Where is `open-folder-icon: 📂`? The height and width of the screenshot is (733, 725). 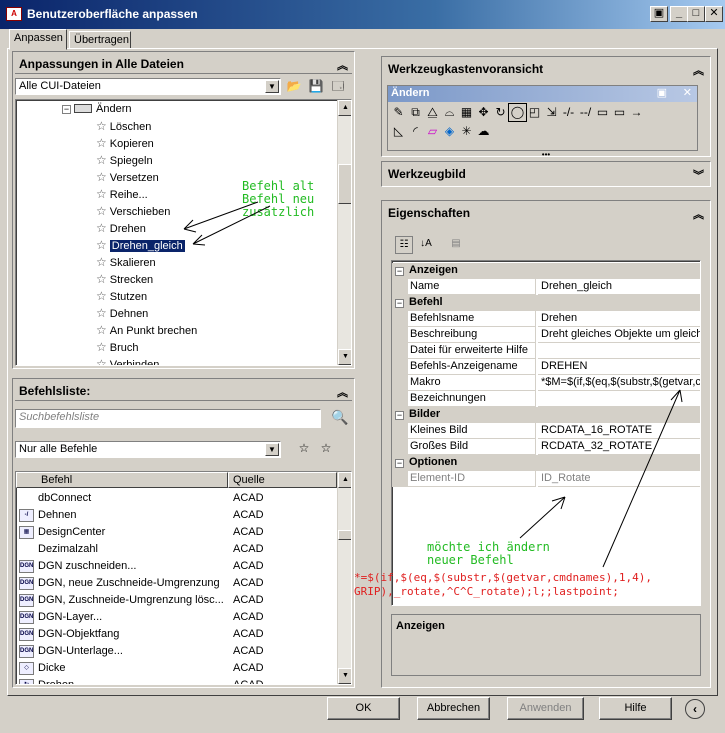
open-folder-icon: 📂 is located at coordinates (294, 87).